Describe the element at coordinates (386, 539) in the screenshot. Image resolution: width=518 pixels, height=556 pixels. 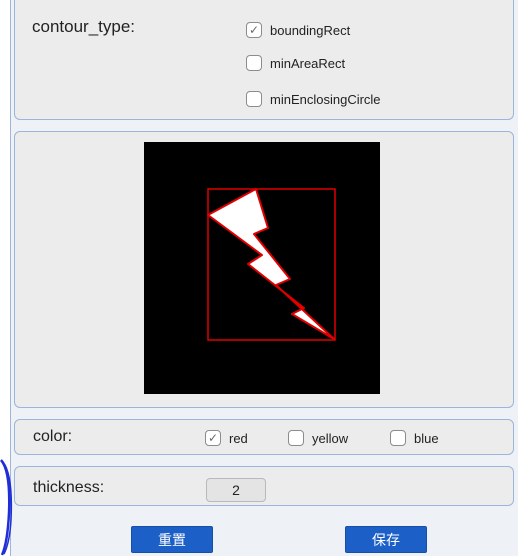
I see `save-button: 保存` at that location.